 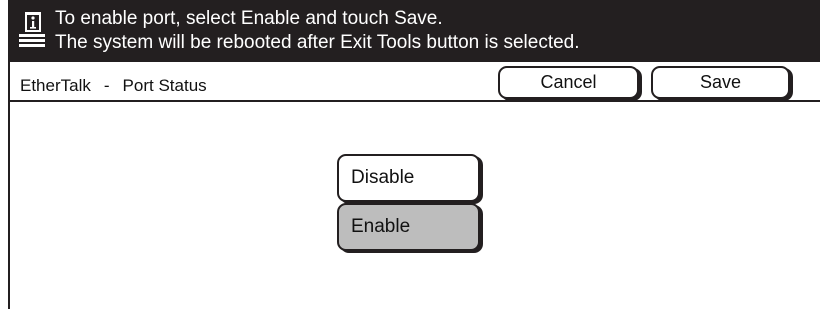 I want to click on page-name: Port Status, so click(x=164, y=85).